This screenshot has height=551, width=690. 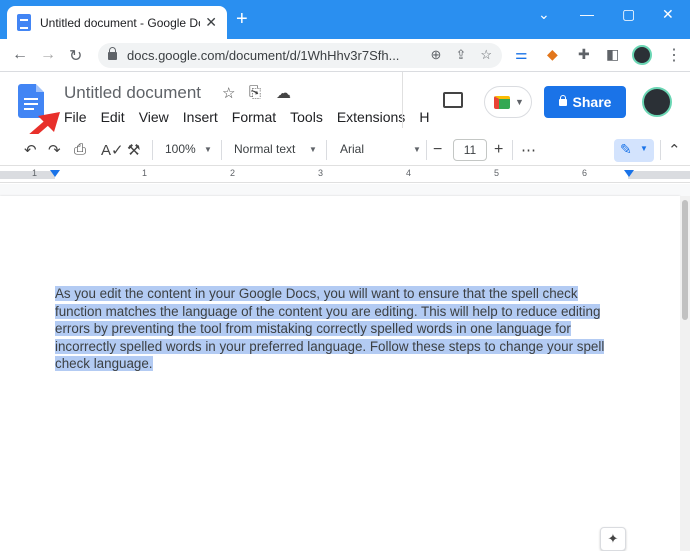 I want to click on right-indent-marker, so click(x=629, y=173).